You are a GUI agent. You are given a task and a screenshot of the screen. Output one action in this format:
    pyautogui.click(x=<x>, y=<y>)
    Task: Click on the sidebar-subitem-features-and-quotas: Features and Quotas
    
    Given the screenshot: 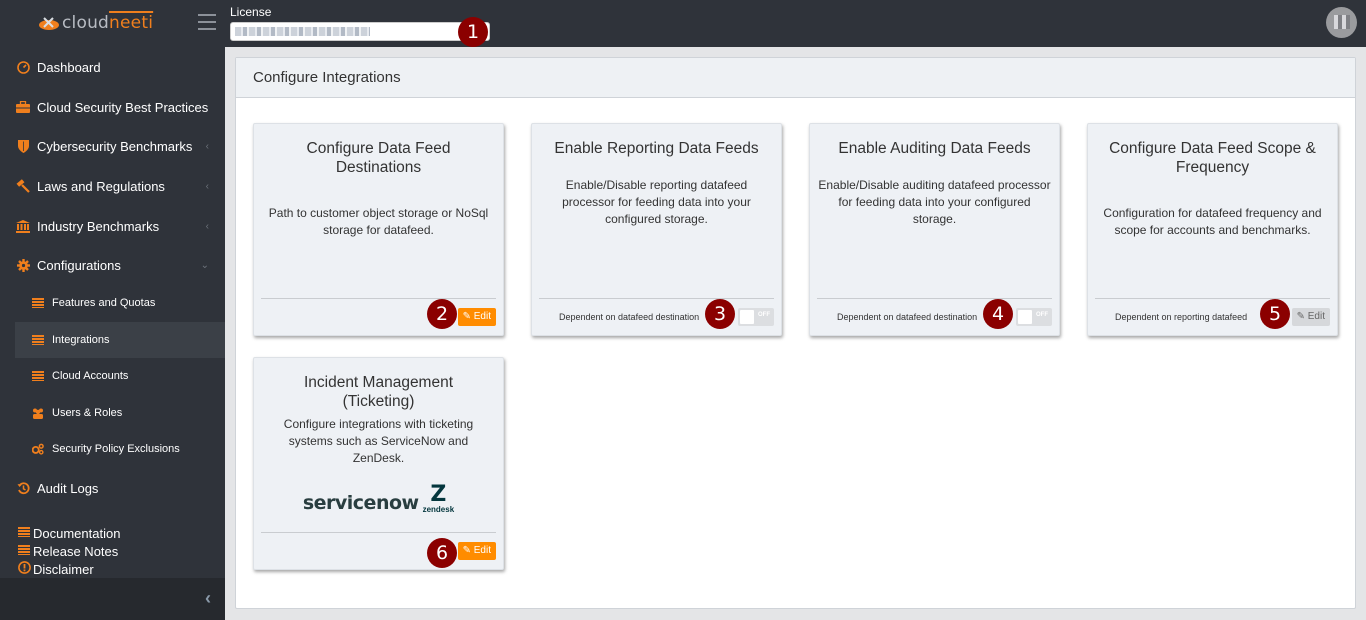 What is the action you would take?
    pyautogui.click(x=120, y=303)
    